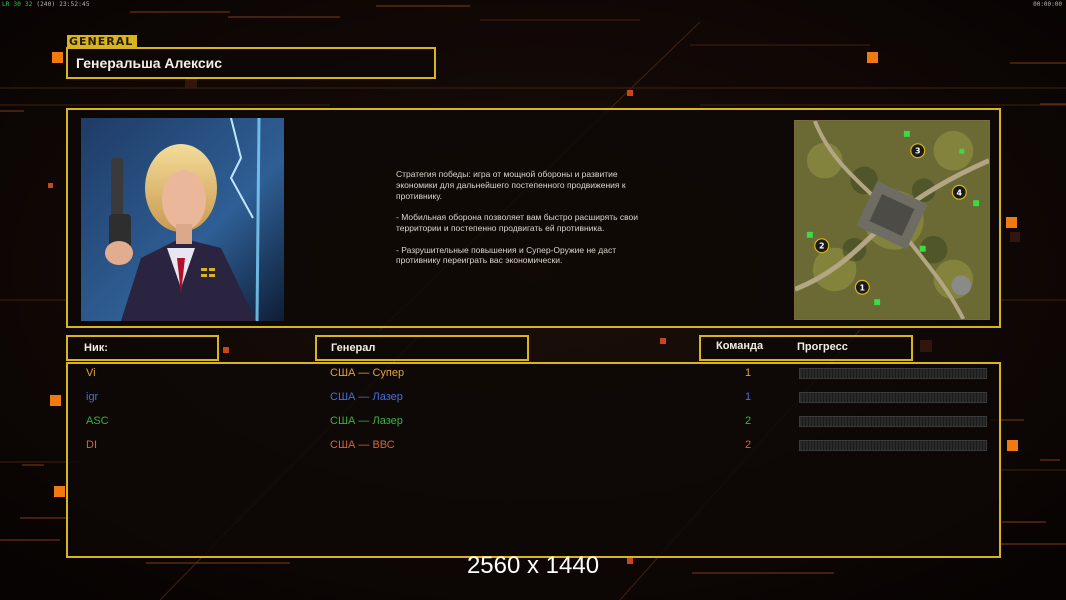 Image resolution: width=1066 pixels, height=600 pixels. What do you see at coordinates (96, 348) in the screenshot?
I see `nick-header: Ник:` at bounding box center [96, 348].